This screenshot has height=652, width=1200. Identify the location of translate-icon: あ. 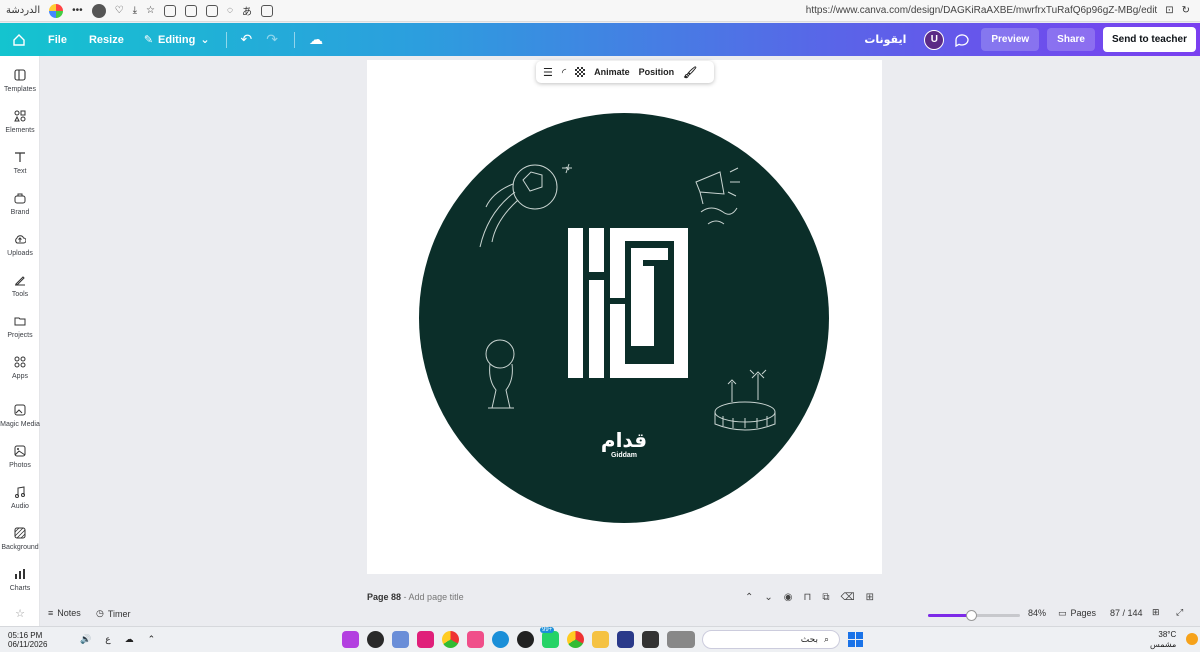
(247, 10).